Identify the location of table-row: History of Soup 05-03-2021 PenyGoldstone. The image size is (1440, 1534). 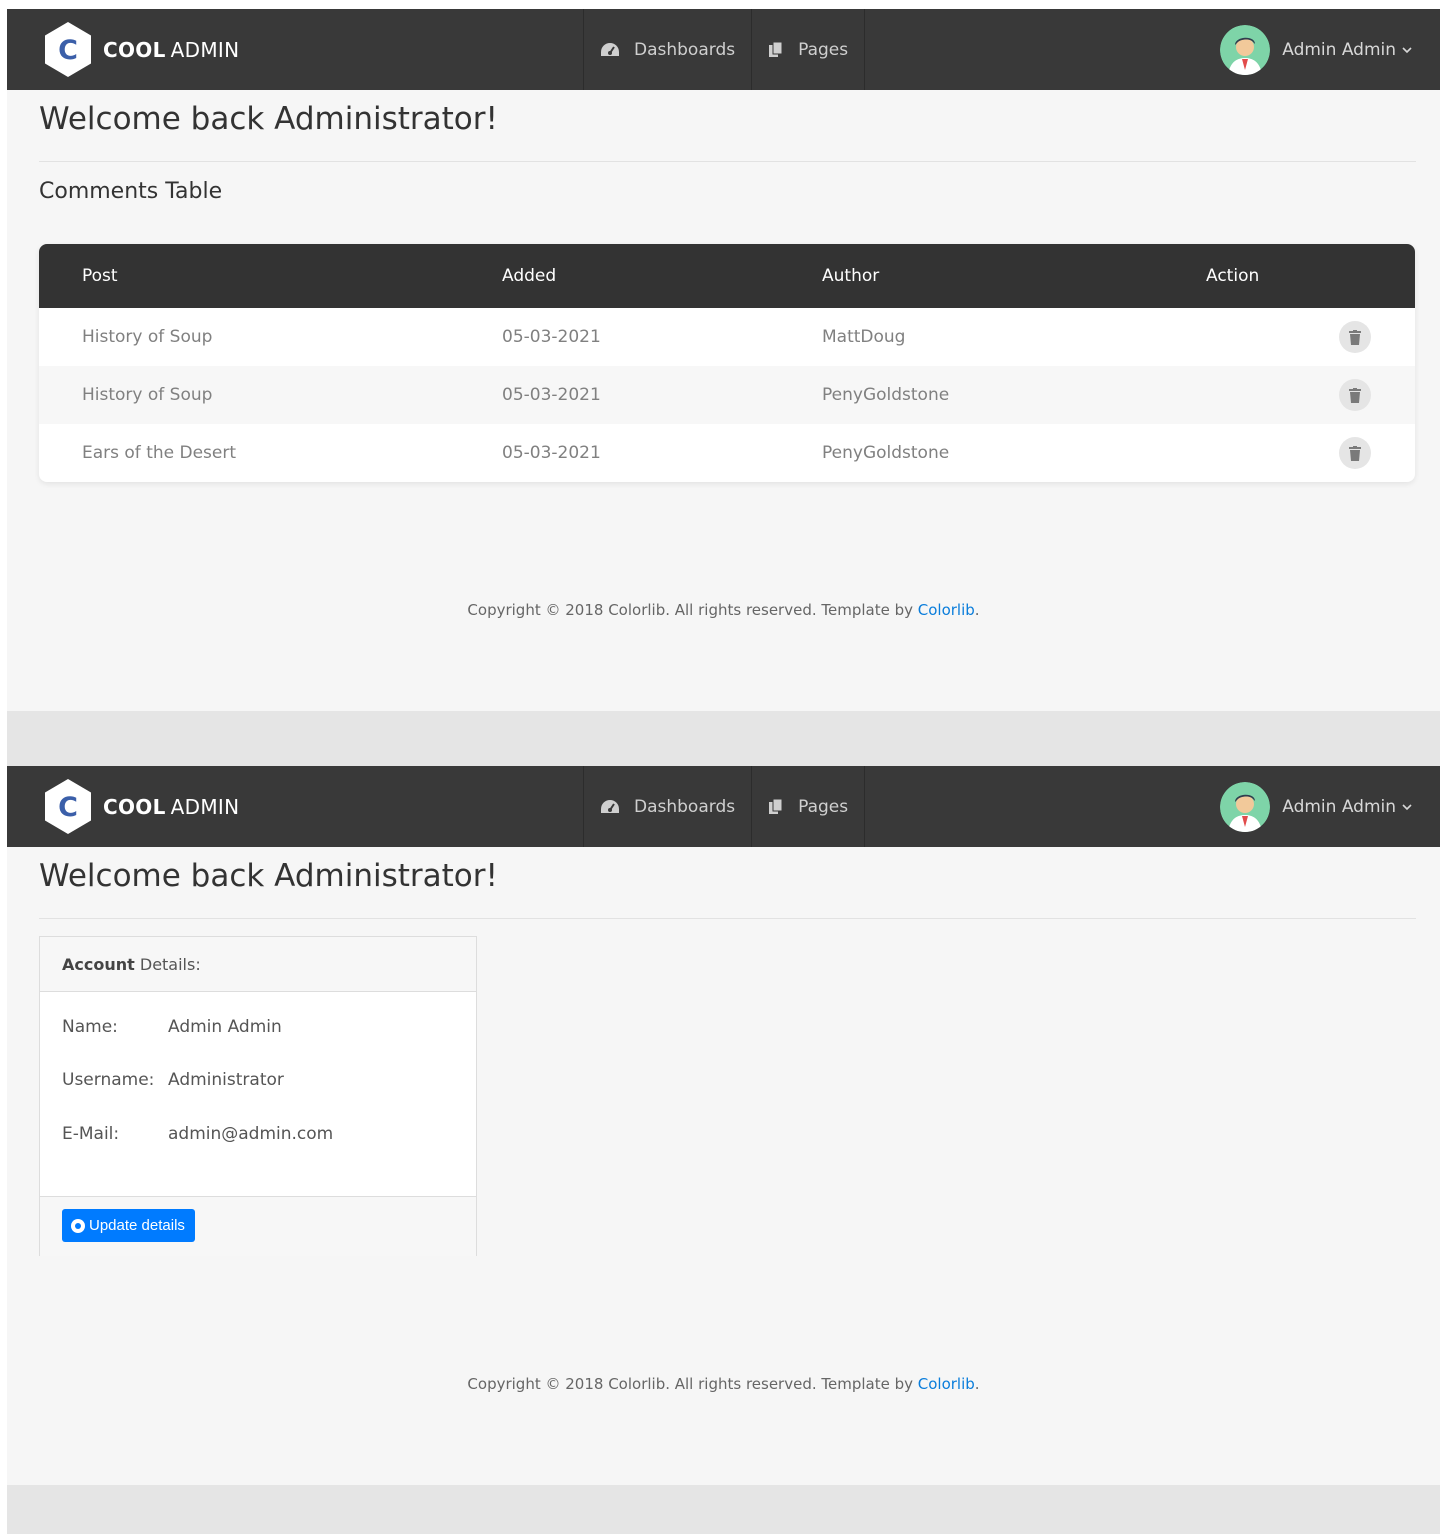
(727, 395).